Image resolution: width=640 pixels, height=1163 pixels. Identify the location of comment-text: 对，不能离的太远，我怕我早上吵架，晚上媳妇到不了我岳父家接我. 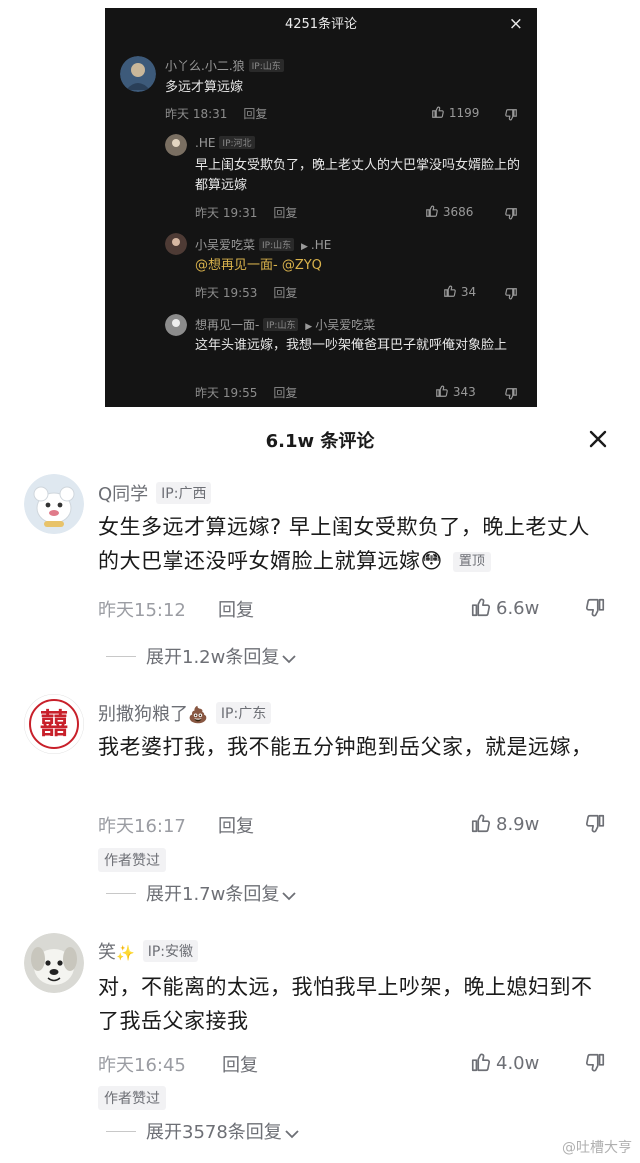
(345, 1004).